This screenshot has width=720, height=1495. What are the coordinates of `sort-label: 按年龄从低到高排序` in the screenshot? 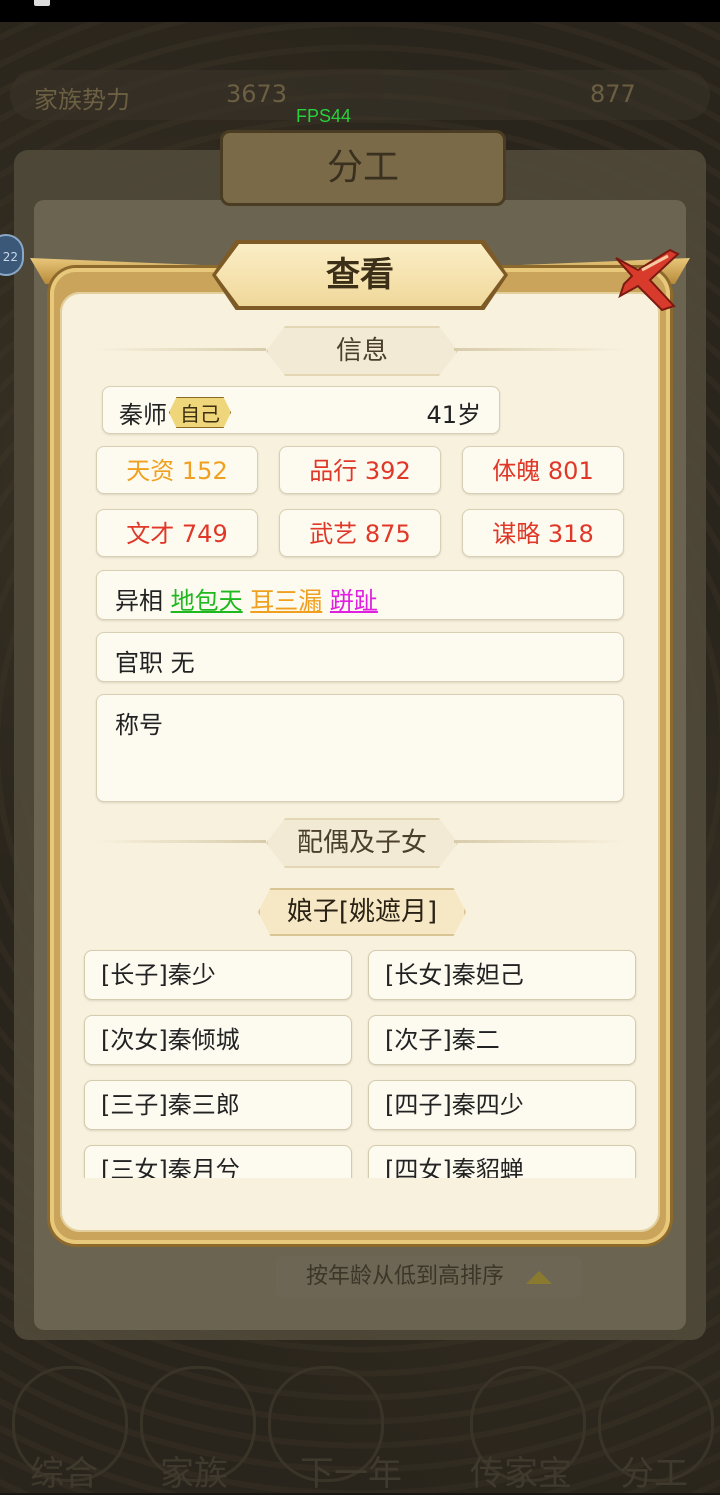 It's located at (404, 1276).